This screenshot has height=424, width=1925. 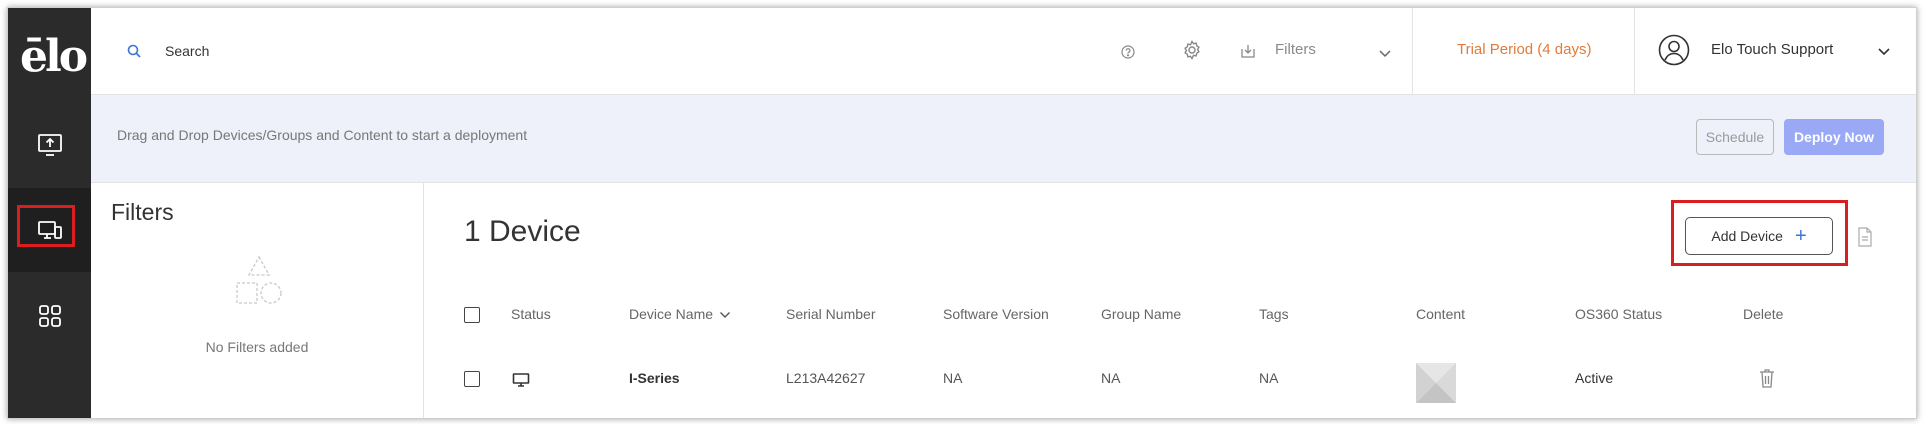 What do you see at coordinates (953, 378) in the screenshot?
I see `software-version-cell: NA` at bounding box center [953, 378].